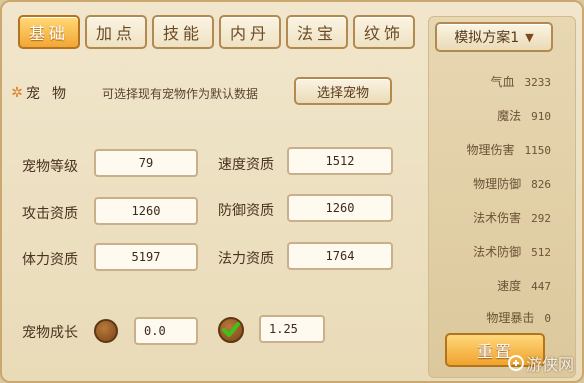 Image resolution: width=584 pixels, height=383 pixels. I want to click on pet-row: ✲ 宠物 可选择现有宠物作为默认数据, so click(150, 93).